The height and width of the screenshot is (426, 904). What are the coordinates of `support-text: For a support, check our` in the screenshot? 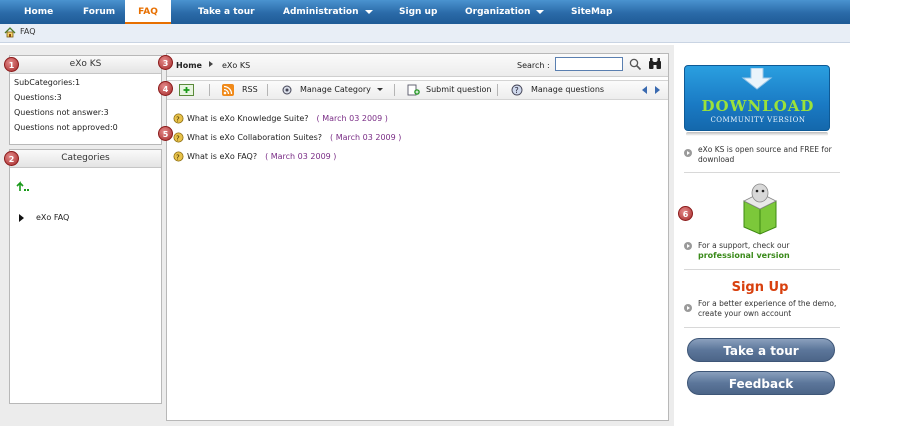 It's located at (744, 245).